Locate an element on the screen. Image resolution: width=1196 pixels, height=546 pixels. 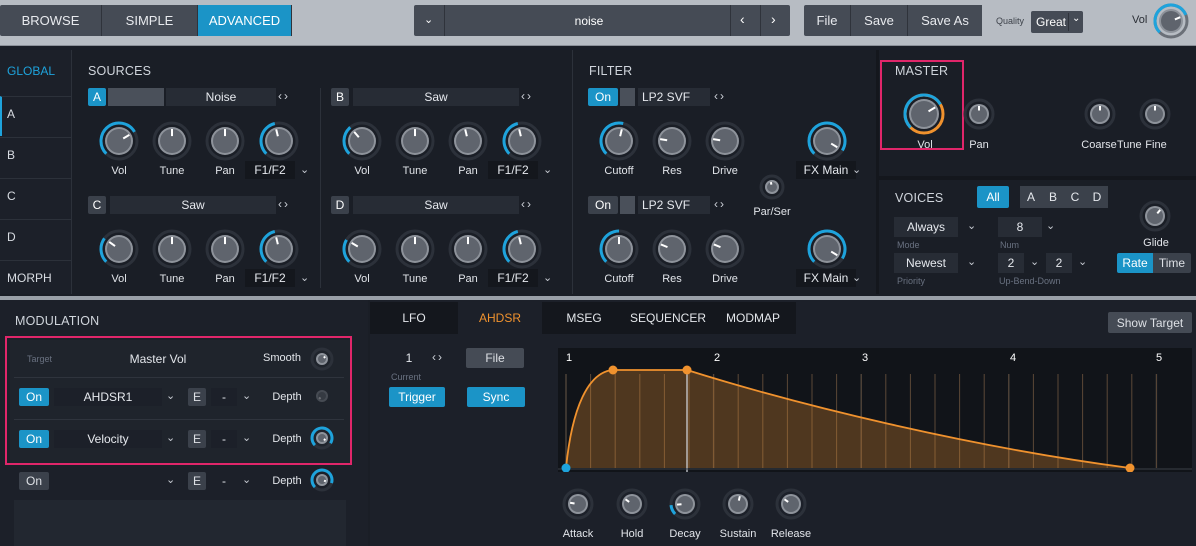
envelope-graph is located at coordinates (875, 410).